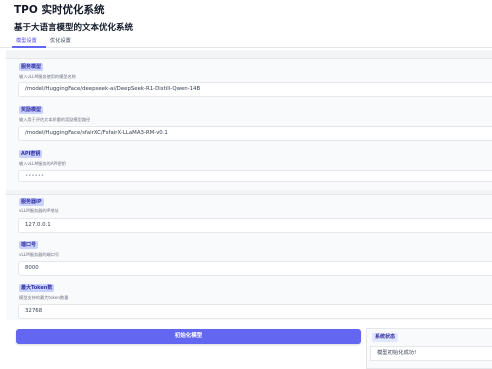  I want to click on port-hint: vLLM服务器的端口号, so click(39, 254).